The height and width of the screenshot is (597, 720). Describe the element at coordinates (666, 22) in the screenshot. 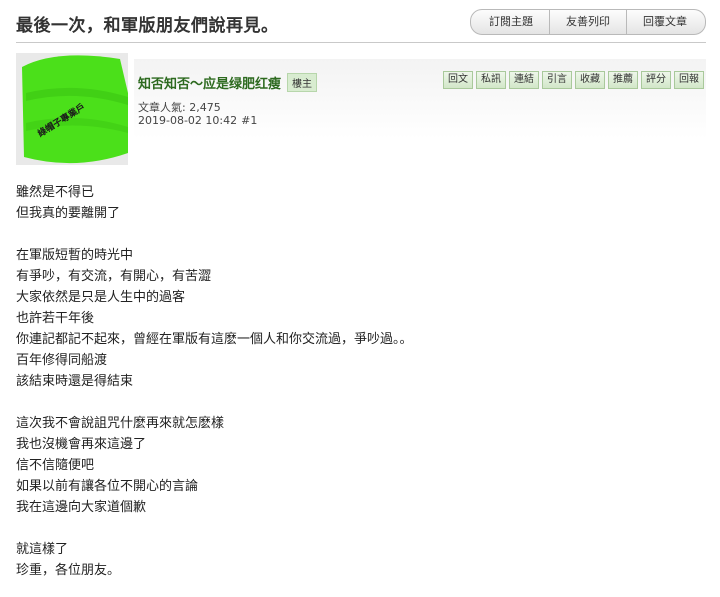

I see `reply-article-button: 回覆文章` at that location.